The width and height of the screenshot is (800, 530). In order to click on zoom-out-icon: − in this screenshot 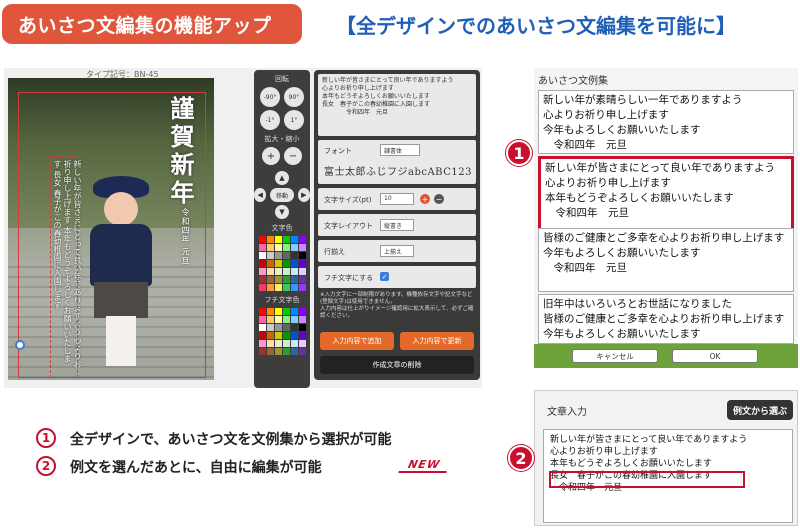, I will do `click(293, 156)`.